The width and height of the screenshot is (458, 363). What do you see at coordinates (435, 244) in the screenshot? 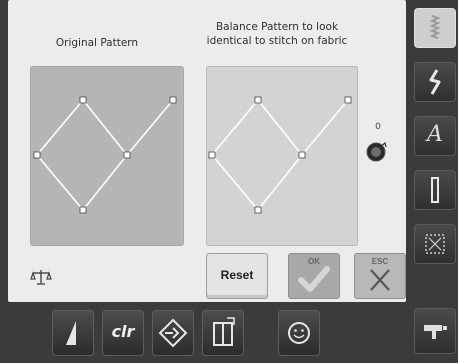
I see `quilt-stitches-icon` at bounding box center [435, 244].